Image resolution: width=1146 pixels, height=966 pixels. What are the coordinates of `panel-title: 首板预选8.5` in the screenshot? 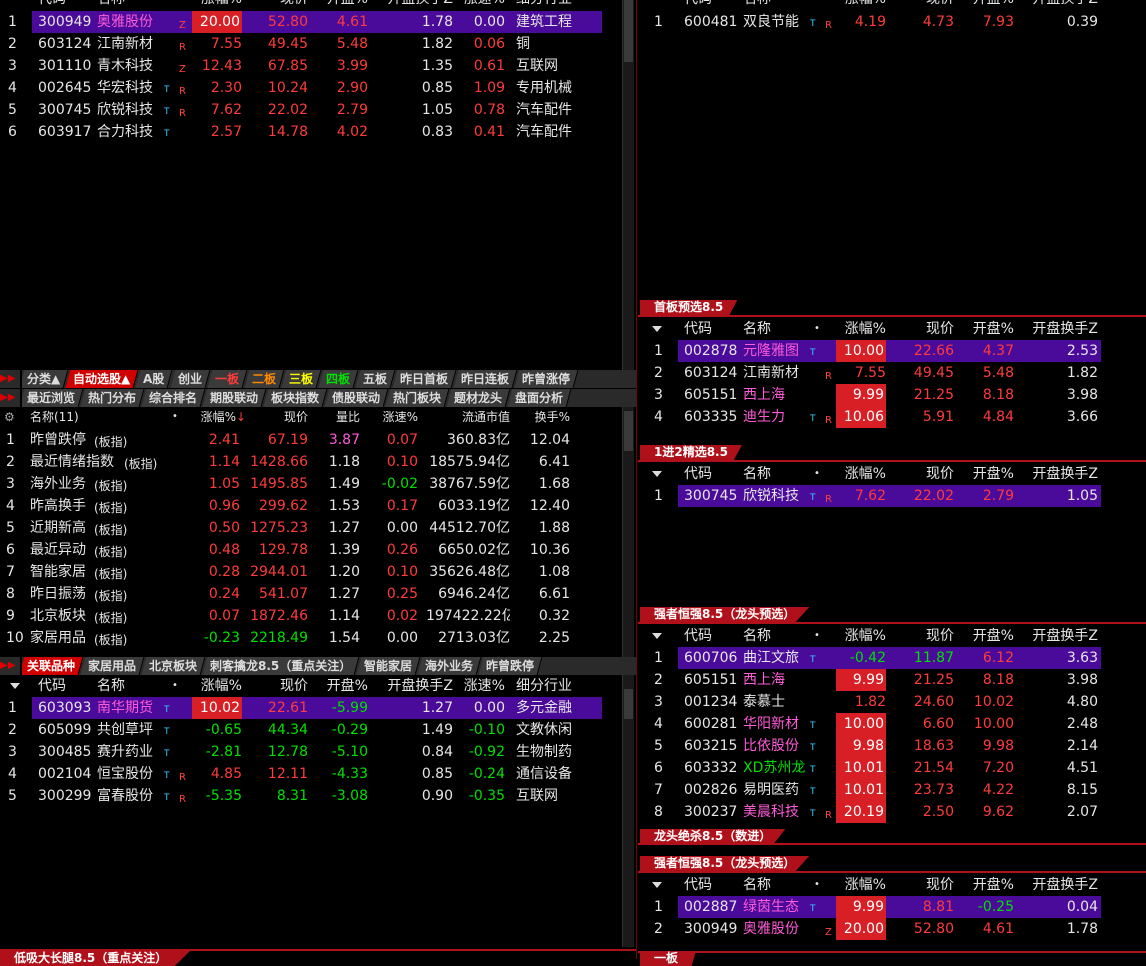 It's located at (689, 307).